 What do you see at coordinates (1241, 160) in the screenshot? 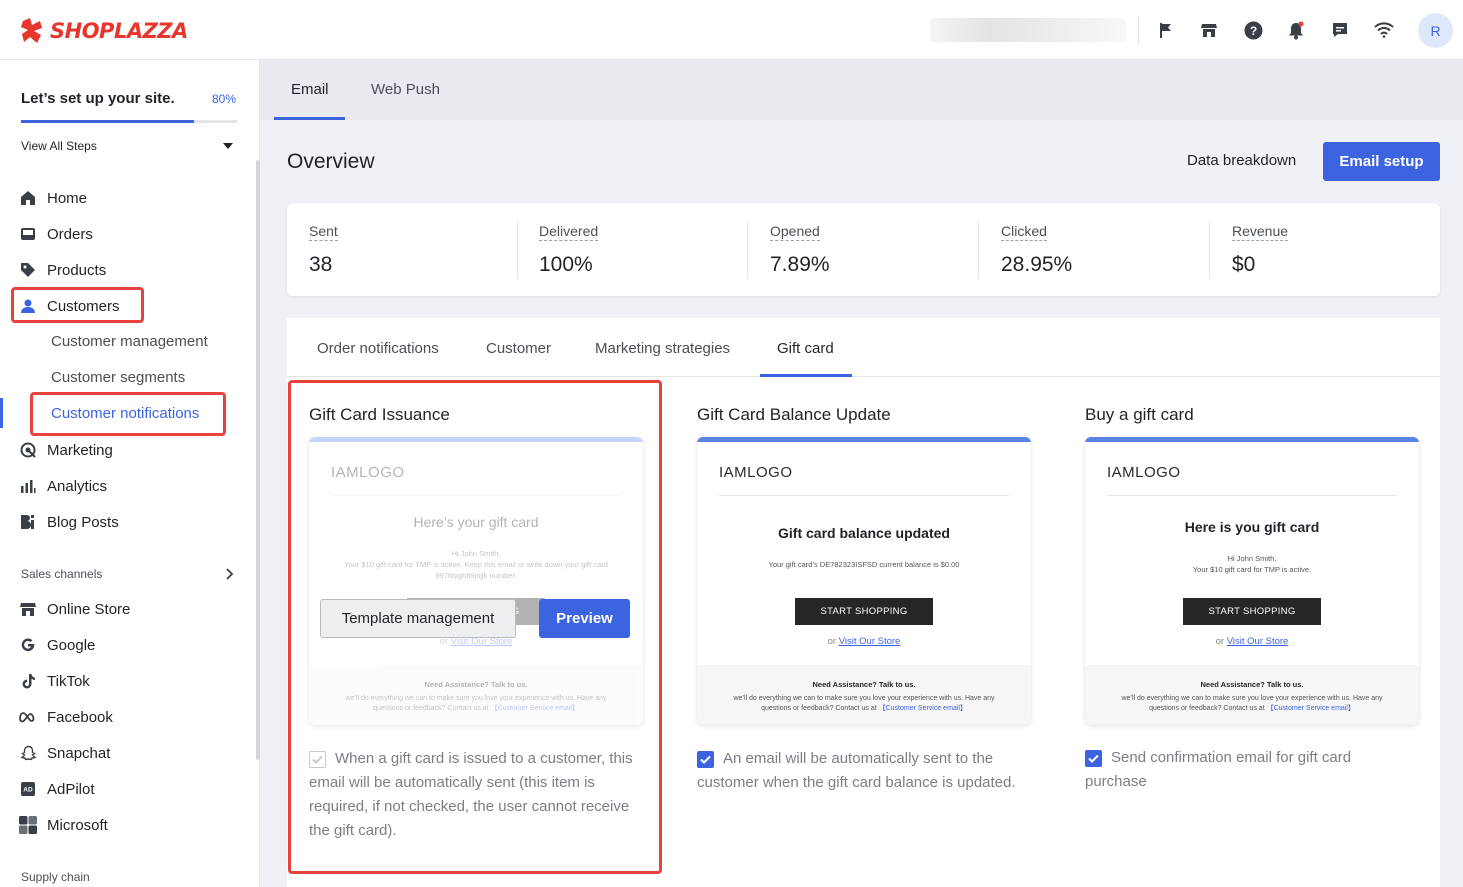
I see `data-breakdown-link: Data breakdown` at bounding box center [1241, 160].